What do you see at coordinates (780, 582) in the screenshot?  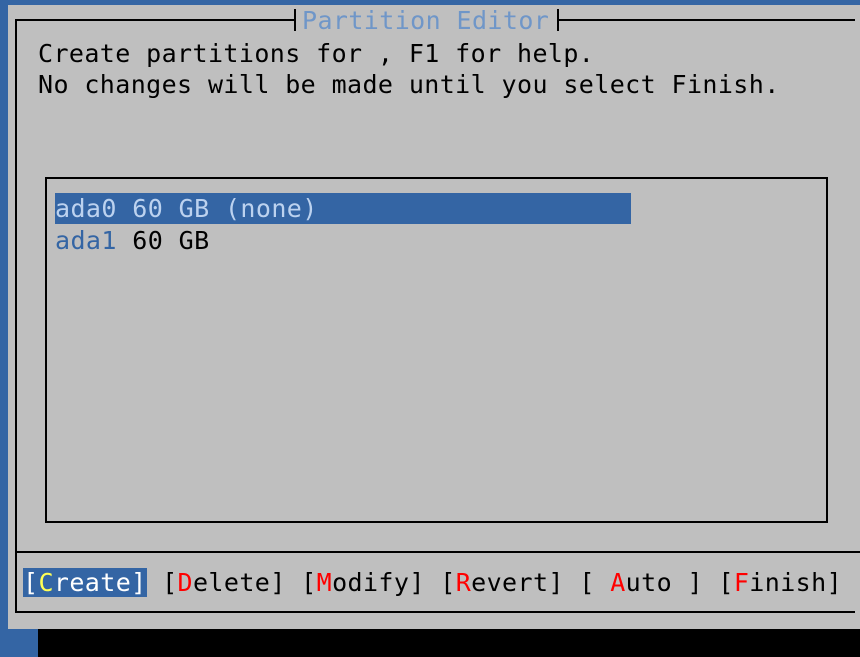 I see `finish-button: [Finish]` at bounding box center [780, 582].